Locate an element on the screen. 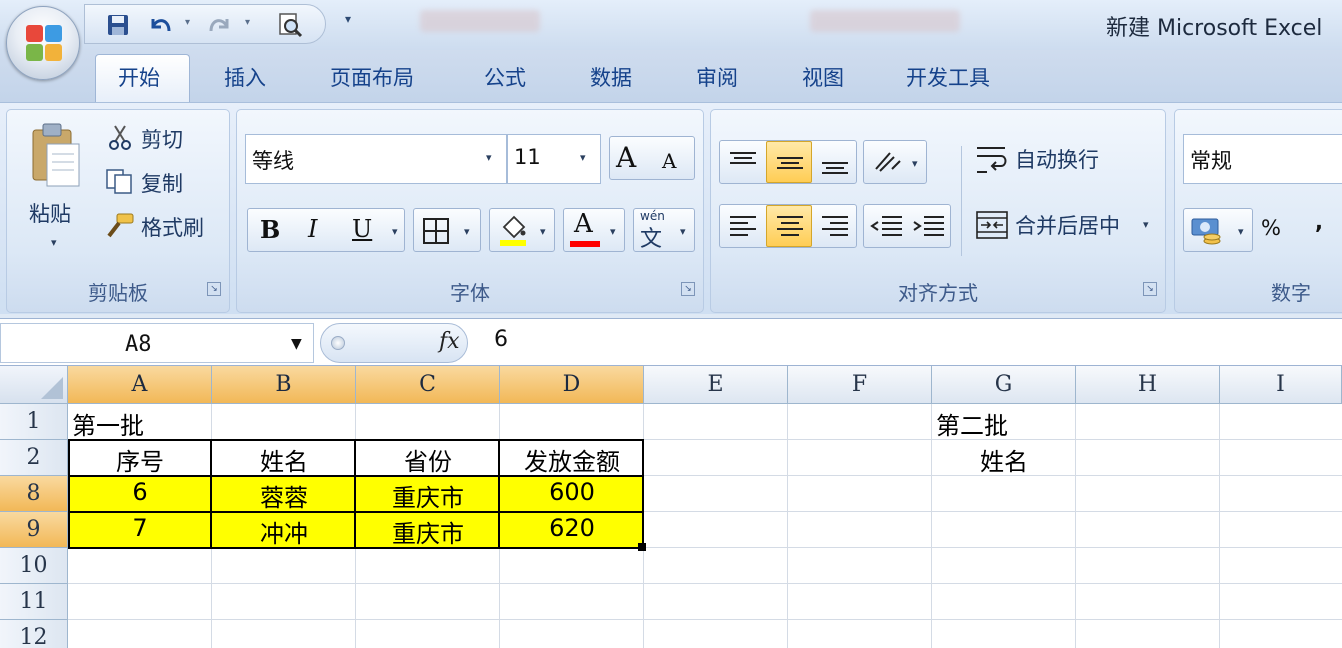 Image resolution: width=1342 pixels, height=648 pixels. row-header-11: 11 is located at coordinates (34, 602).